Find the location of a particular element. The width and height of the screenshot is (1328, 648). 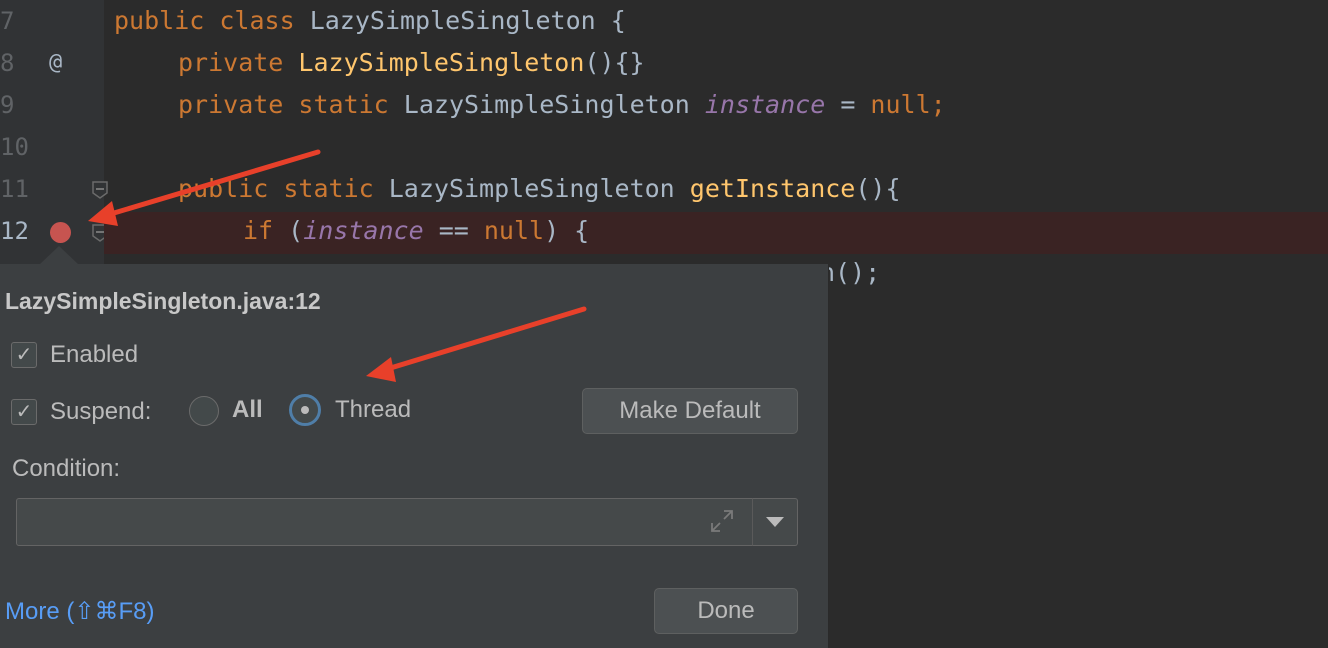

line-number: 9 is located at coordinates (7, 105).